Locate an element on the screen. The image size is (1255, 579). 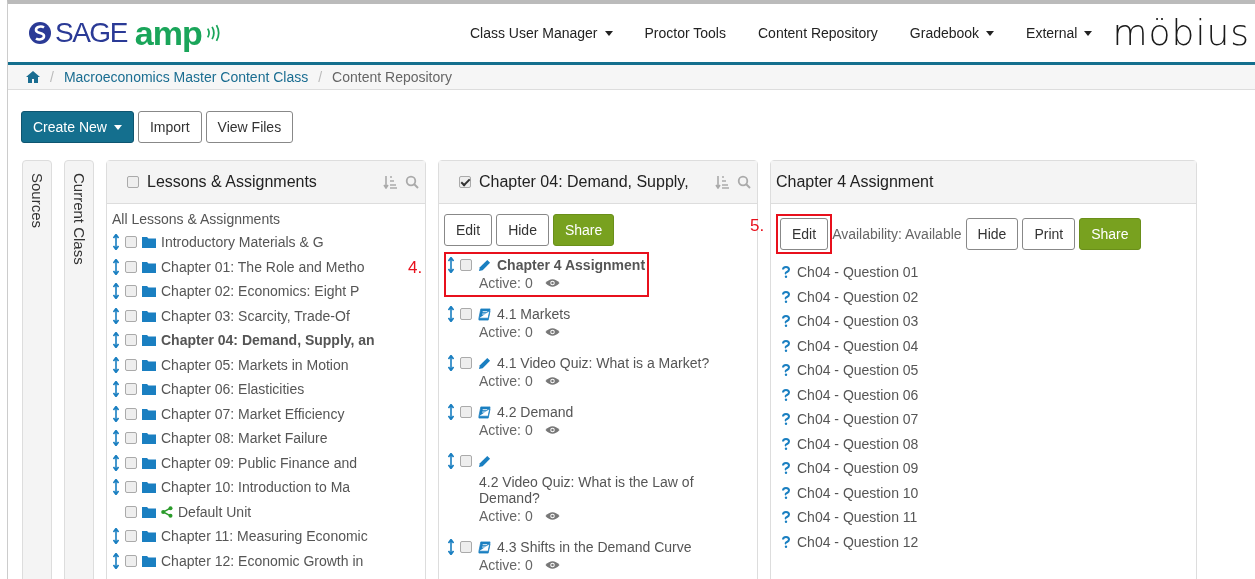
tree-root: All Lessons & Assignments is located at coordinates (266, 219).